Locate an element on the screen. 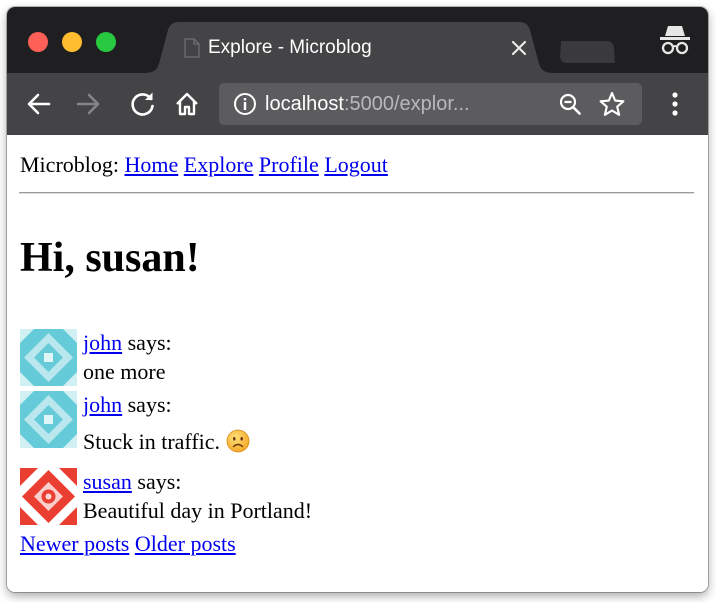 The height and width of the screenshot is (602, 716). zoom-icon is located at coordinates (570, 104).